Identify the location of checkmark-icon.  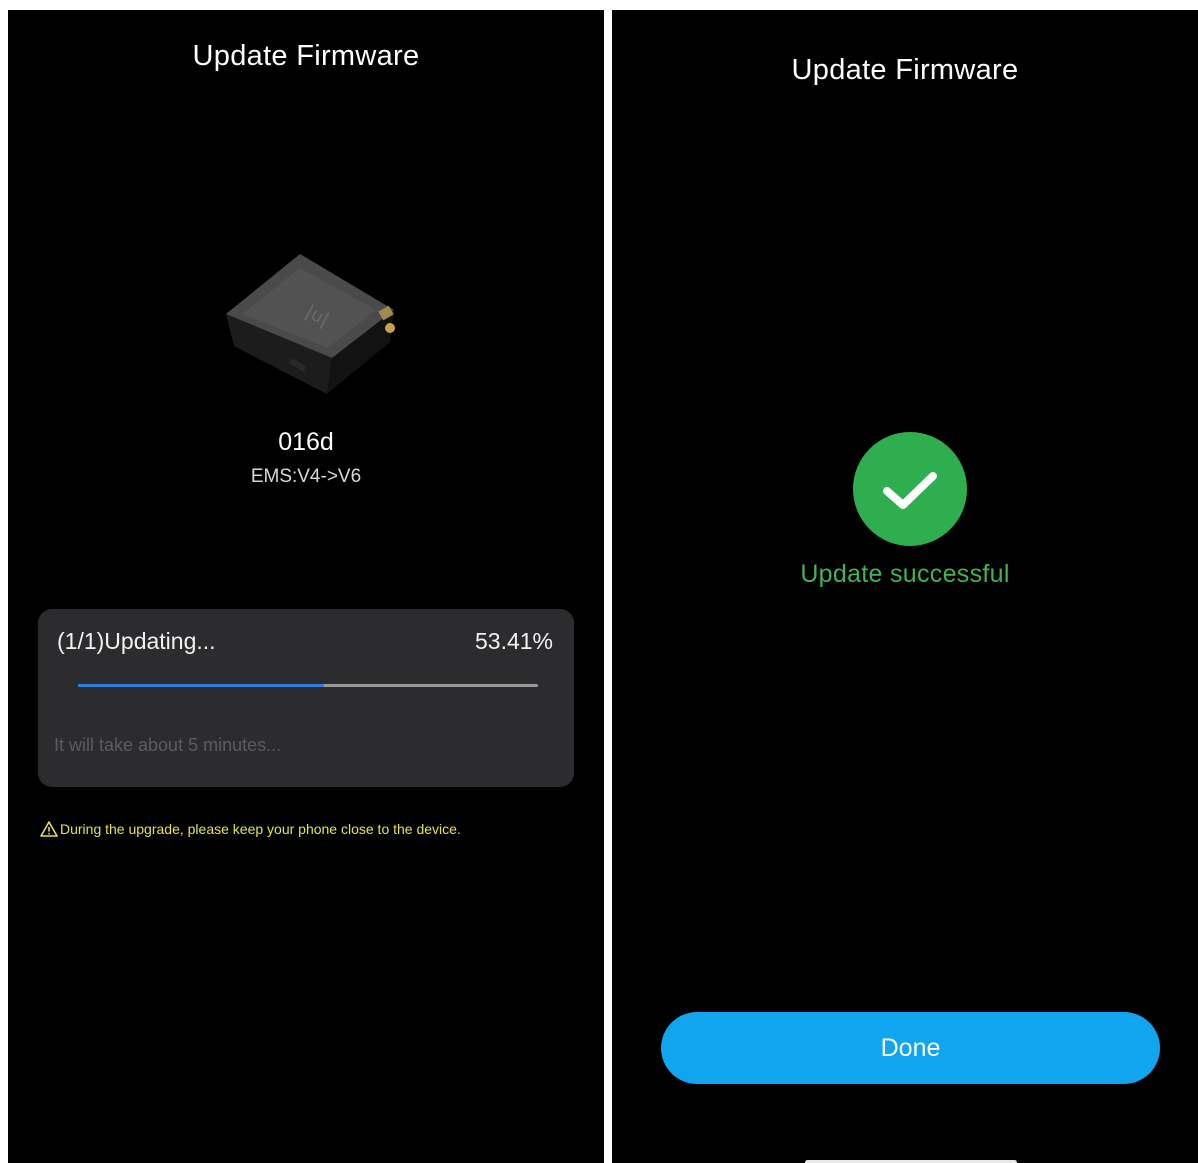
(910, 490).